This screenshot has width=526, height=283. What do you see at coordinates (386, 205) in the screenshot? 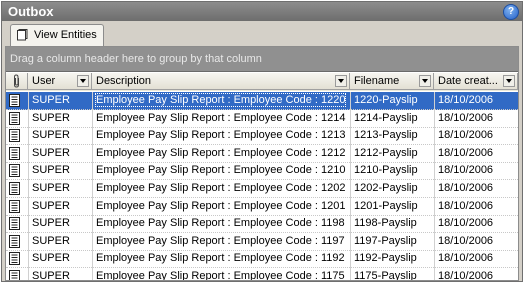
I see `filename-cell: 1201-Payslip` at bounding box center [386, 205].